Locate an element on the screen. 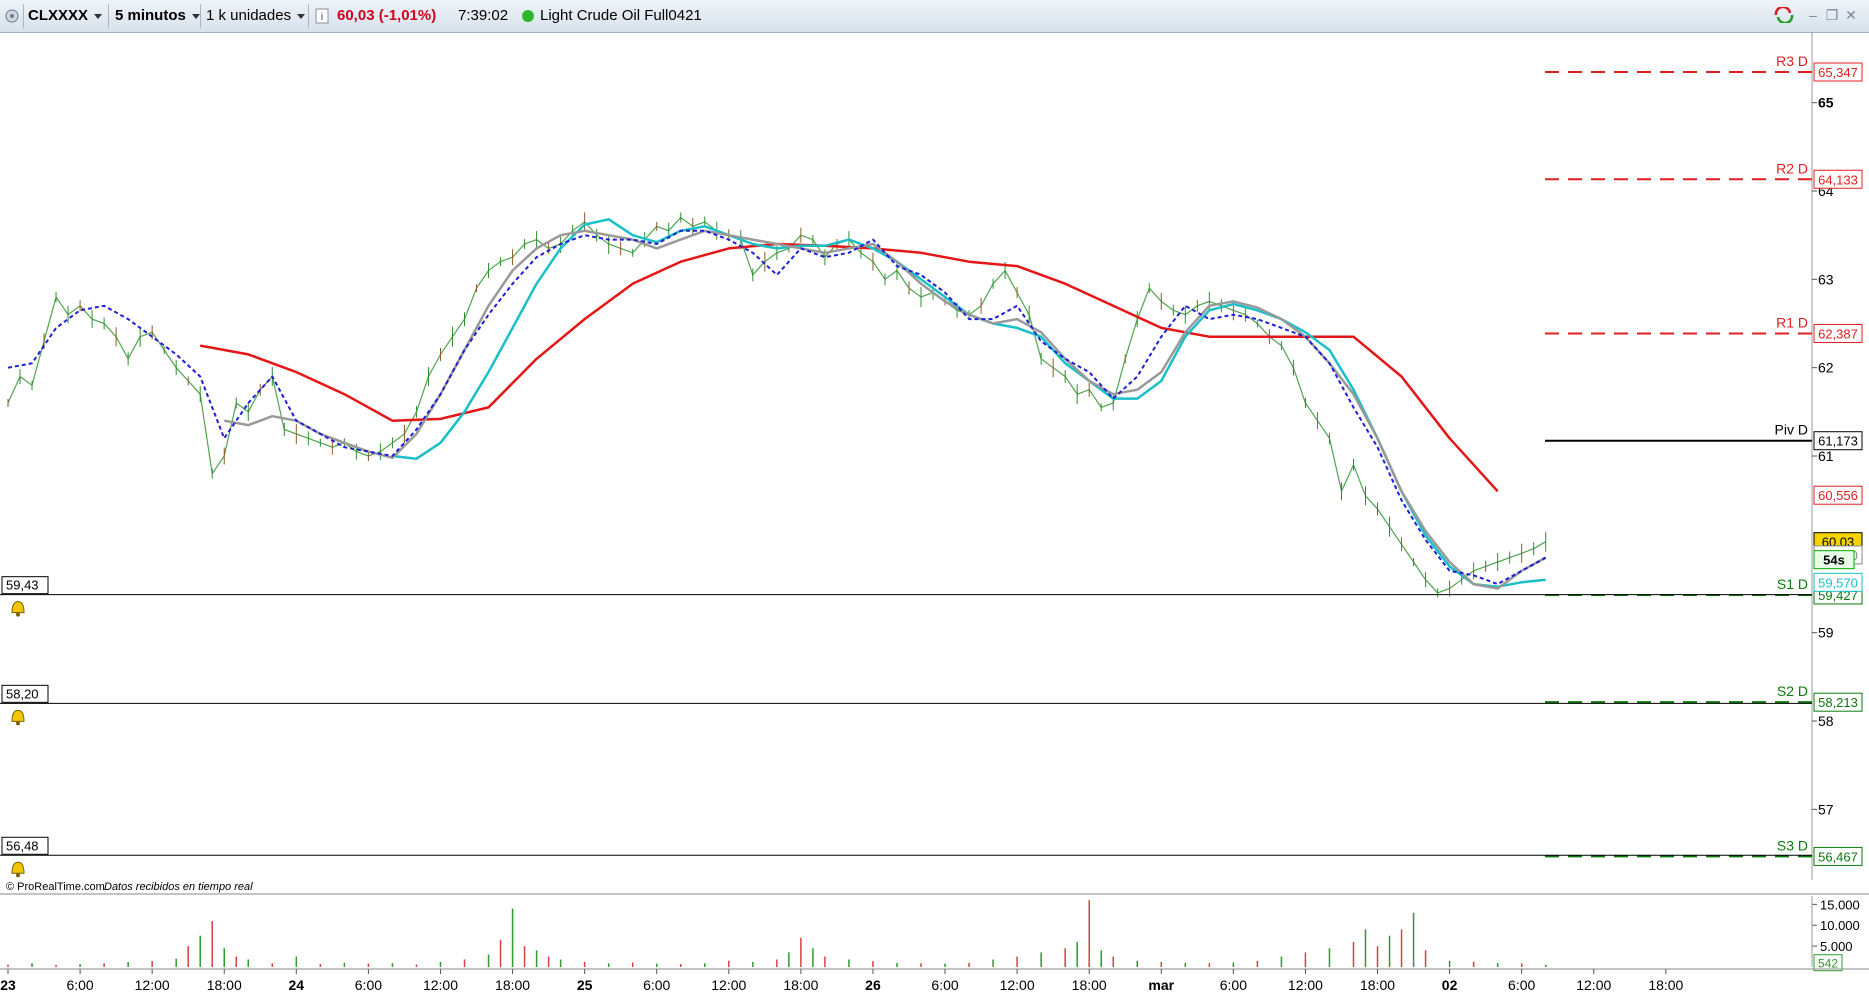 This screenshot has height=1000, width=1869. price-tag-label: 59,570 is located at coordinates (1838, 582).